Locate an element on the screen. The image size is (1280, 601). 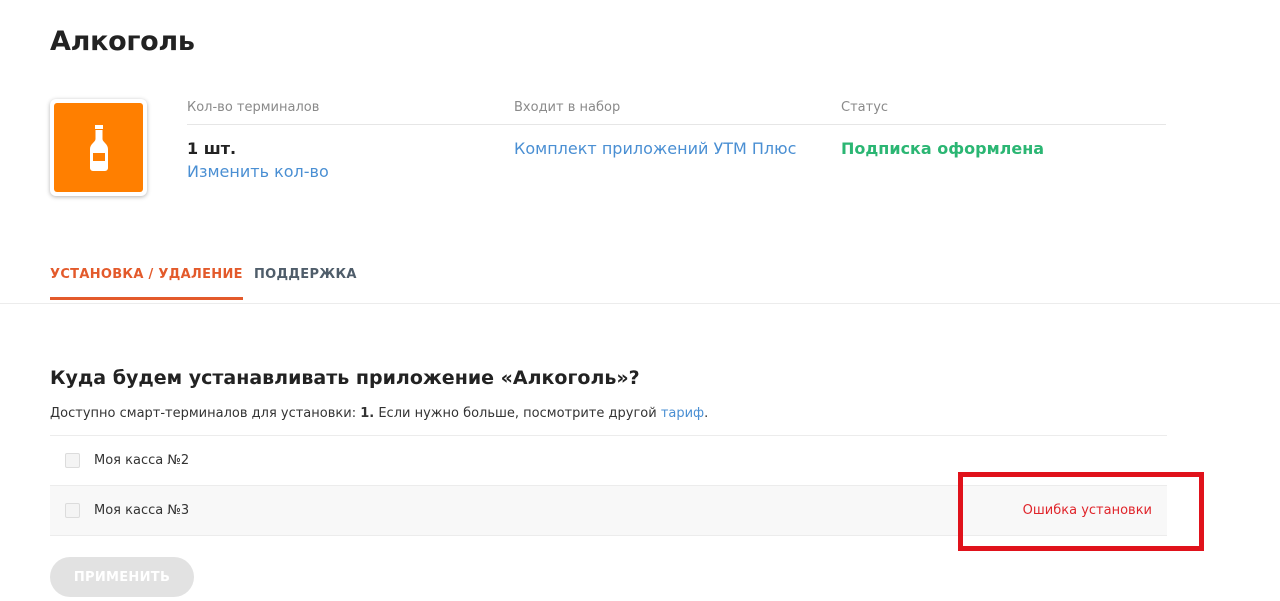
tab-install-remove: УСТАНОВКА / УДАЛЕНИЕ is located at coordinates (146, 283).